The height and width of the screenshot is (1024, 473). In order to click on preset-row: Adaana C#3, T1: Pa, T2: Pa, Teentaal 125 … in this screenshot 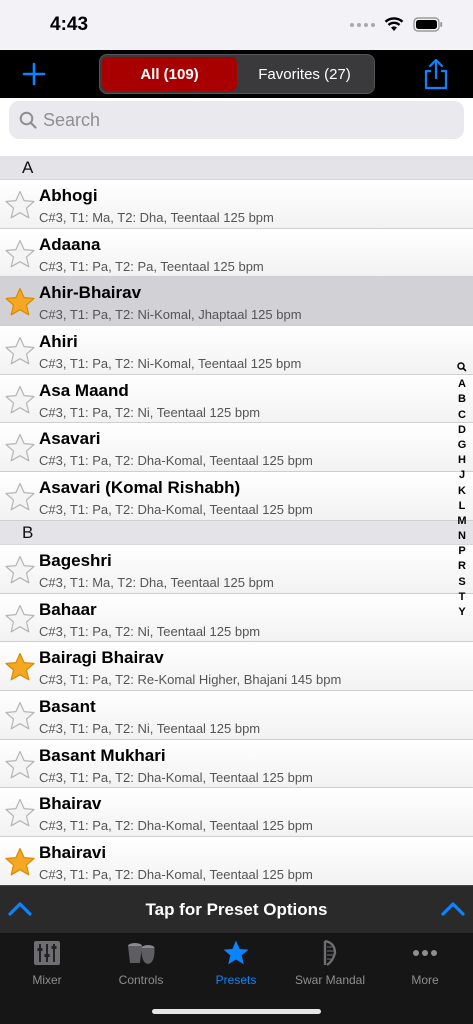, I will do `click(236, 253)`.